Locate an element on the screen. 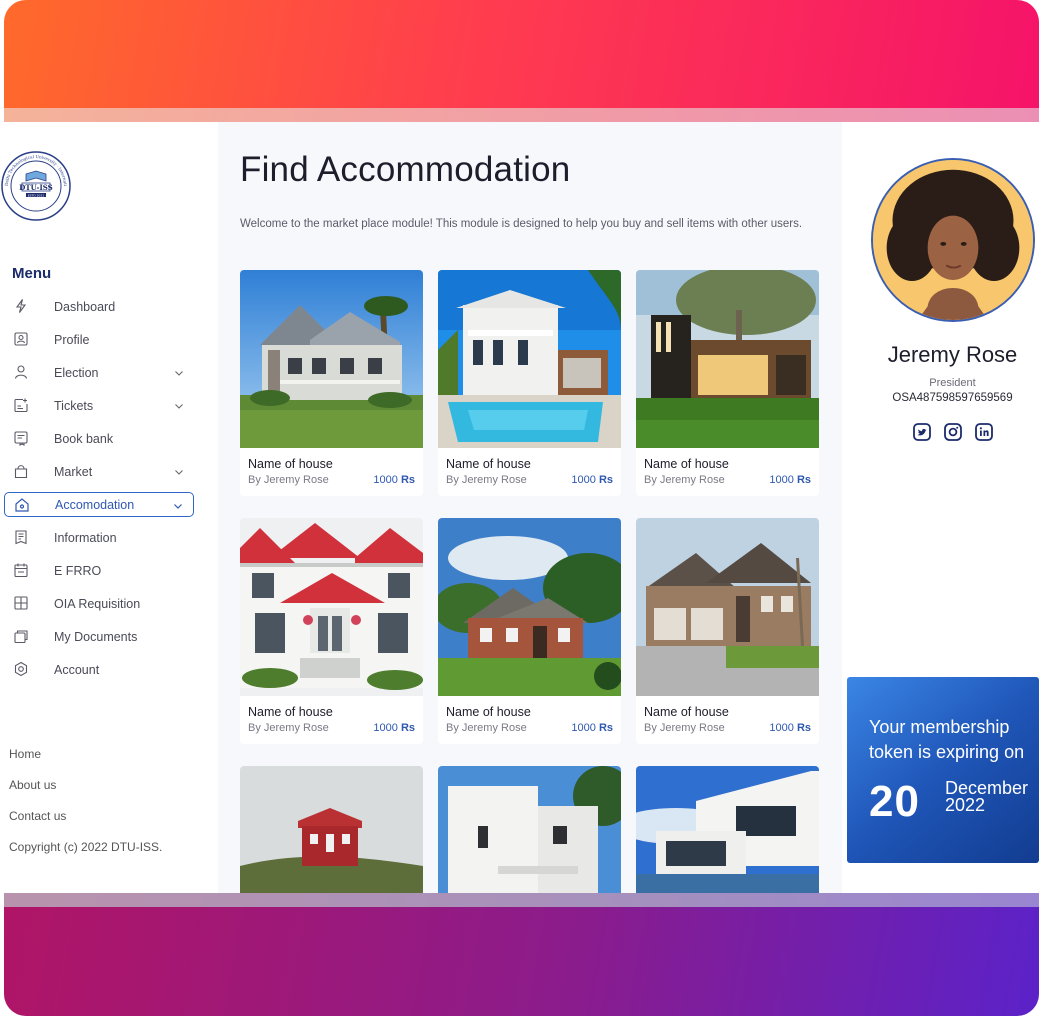  settings-icon is located at coordinates (21, 669).